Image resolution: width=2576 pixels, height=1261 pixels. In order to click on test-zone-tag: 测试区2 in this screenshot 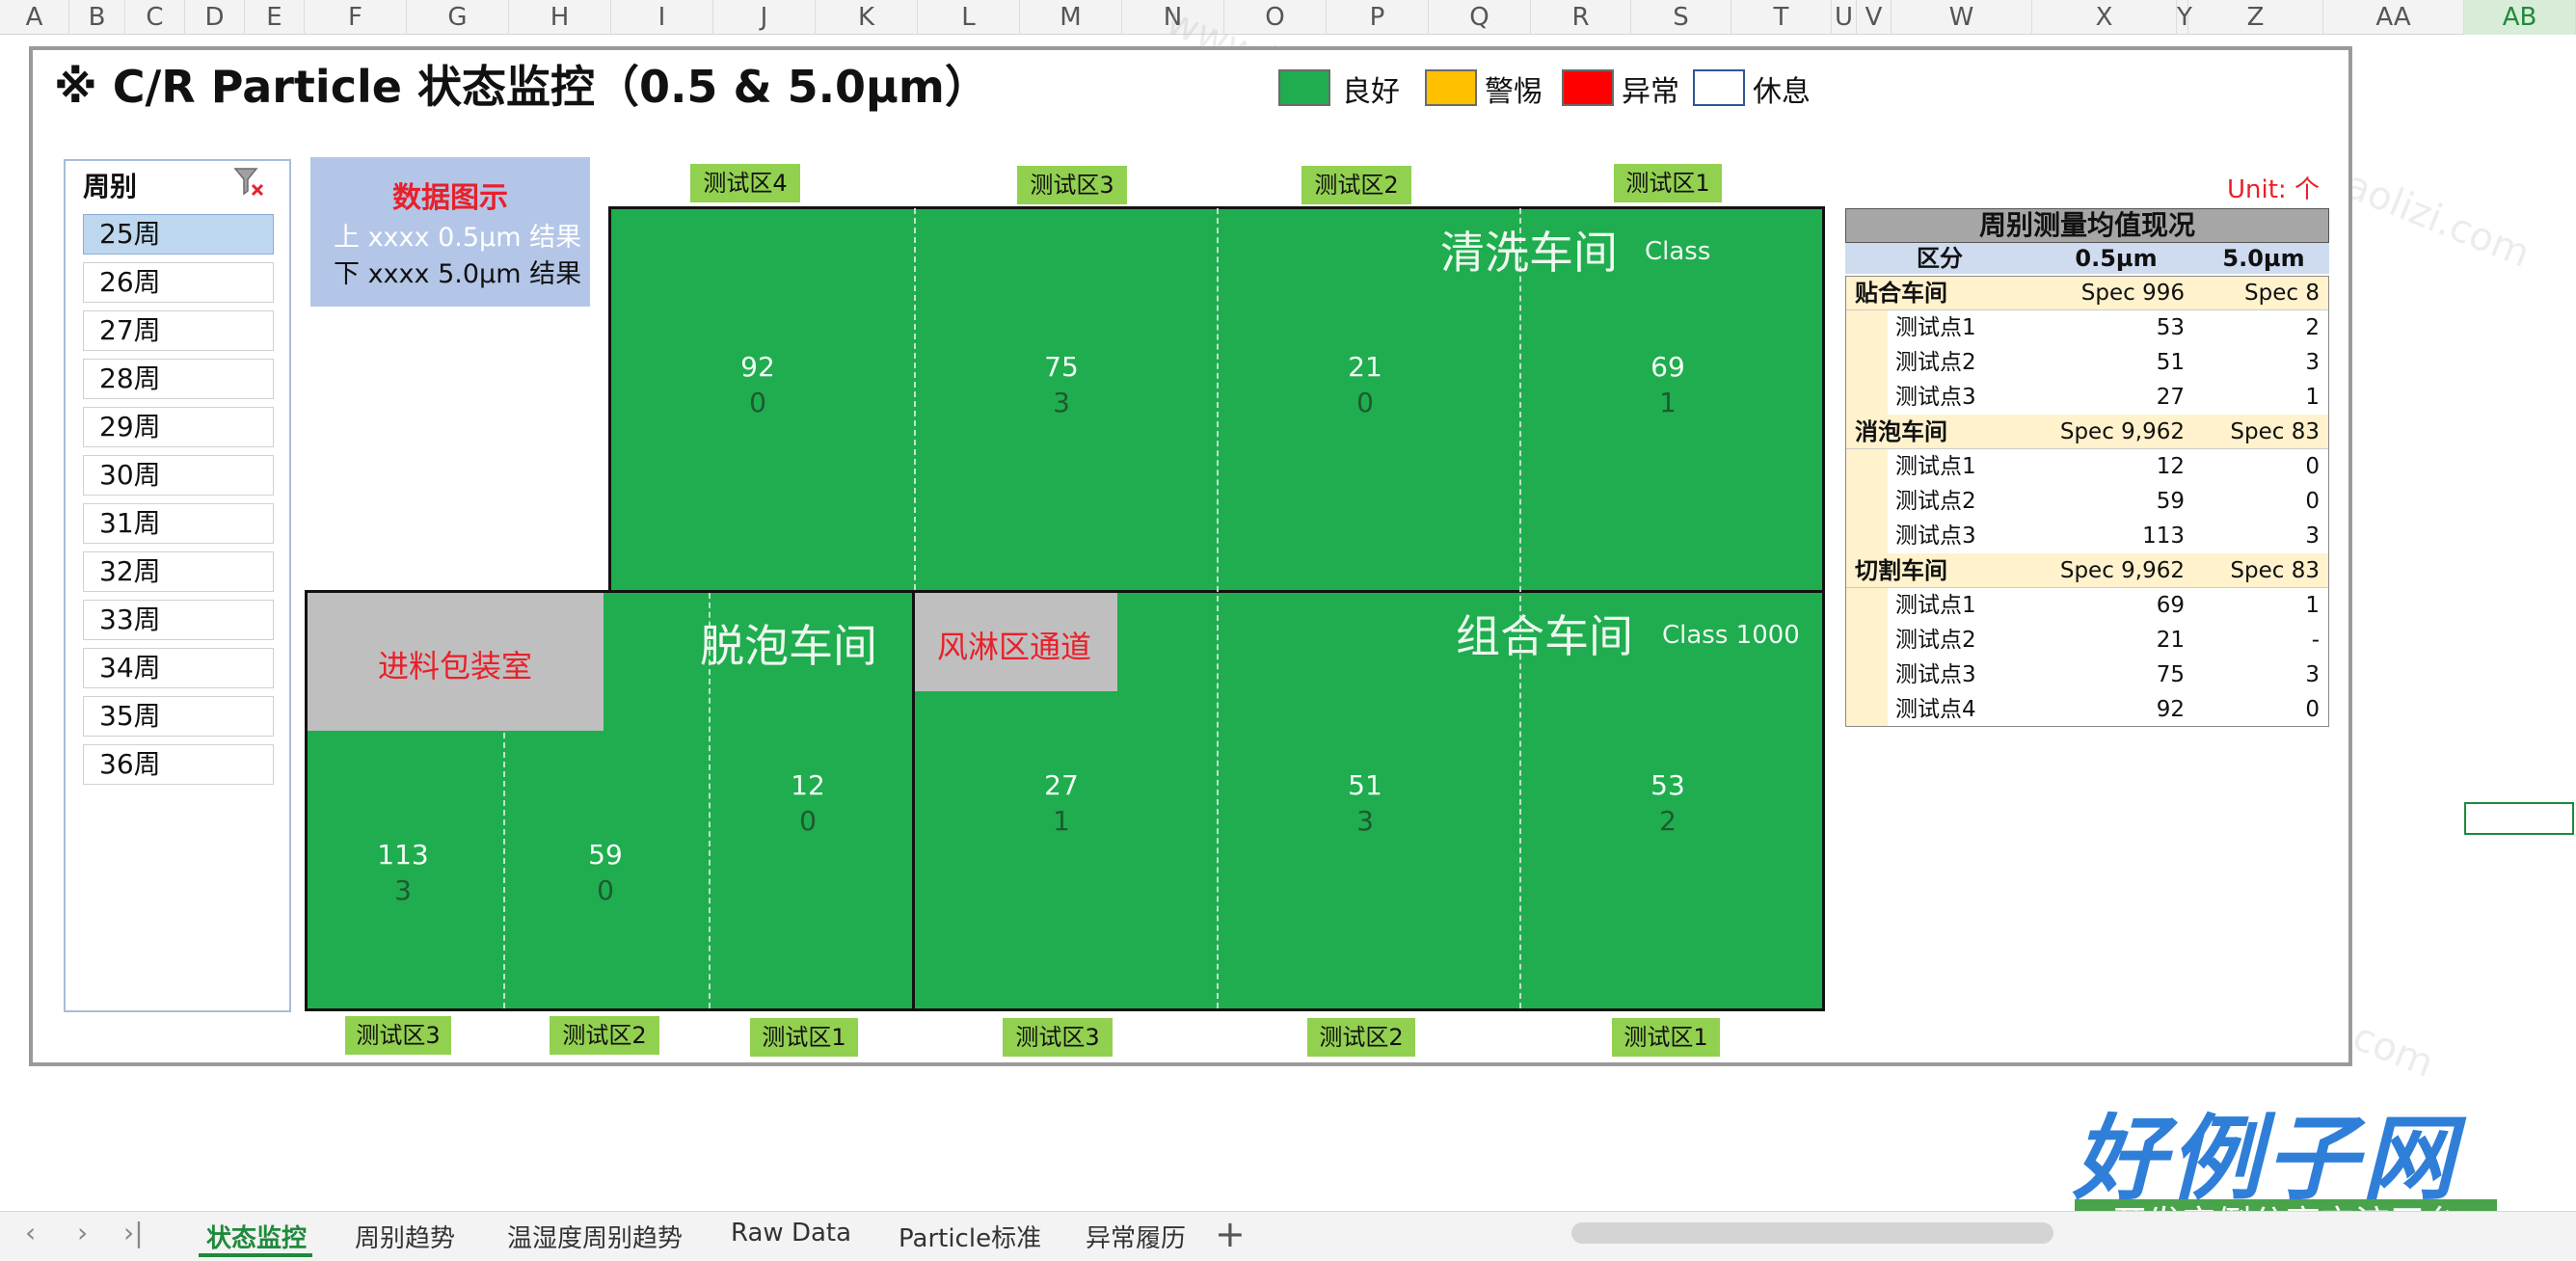, I will do `click(605, 1035)`.